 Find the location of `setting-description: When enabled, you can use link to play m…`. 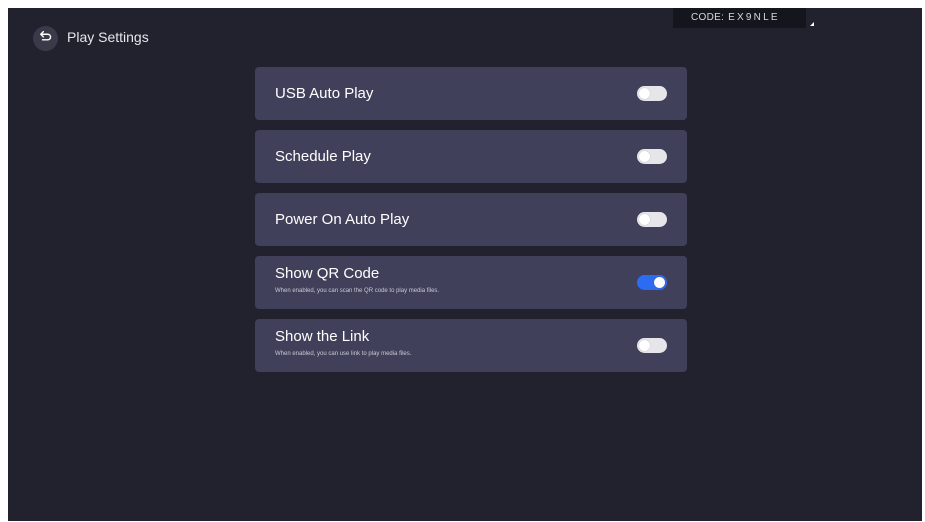

setting-description: When enabled, you can use link to play m… is located at coordinates (343, 354).